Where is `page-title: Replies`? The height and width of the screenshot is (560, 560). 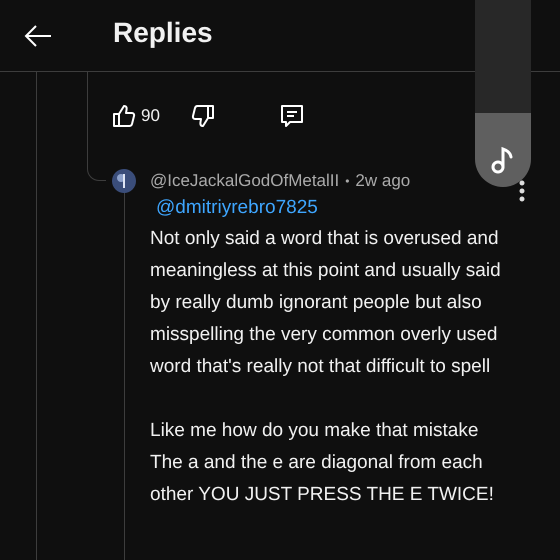 page-title: Replies is located at coordinates (163, 32).